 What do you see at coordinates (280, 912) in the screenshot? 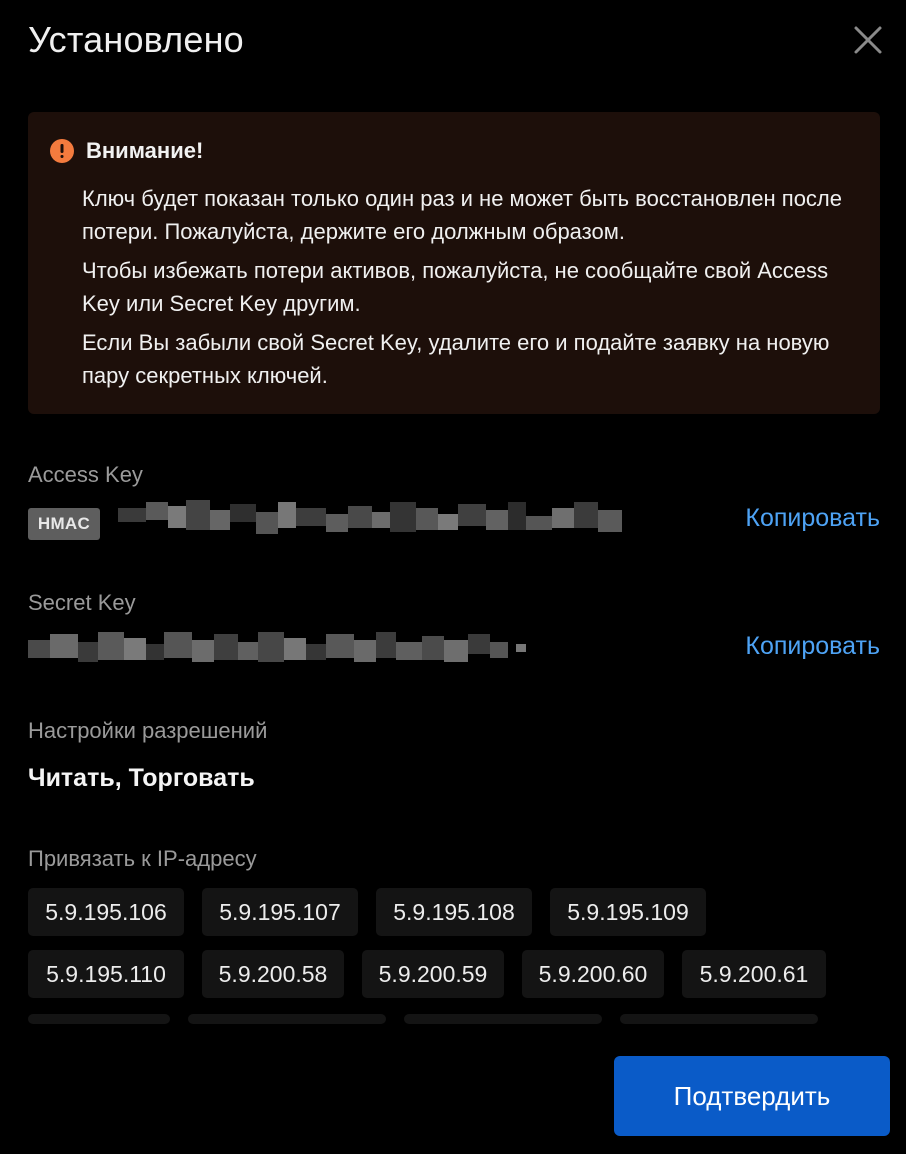
I see `ip-address-chip: 5.9.195.107` at bounding box center [280, 912].